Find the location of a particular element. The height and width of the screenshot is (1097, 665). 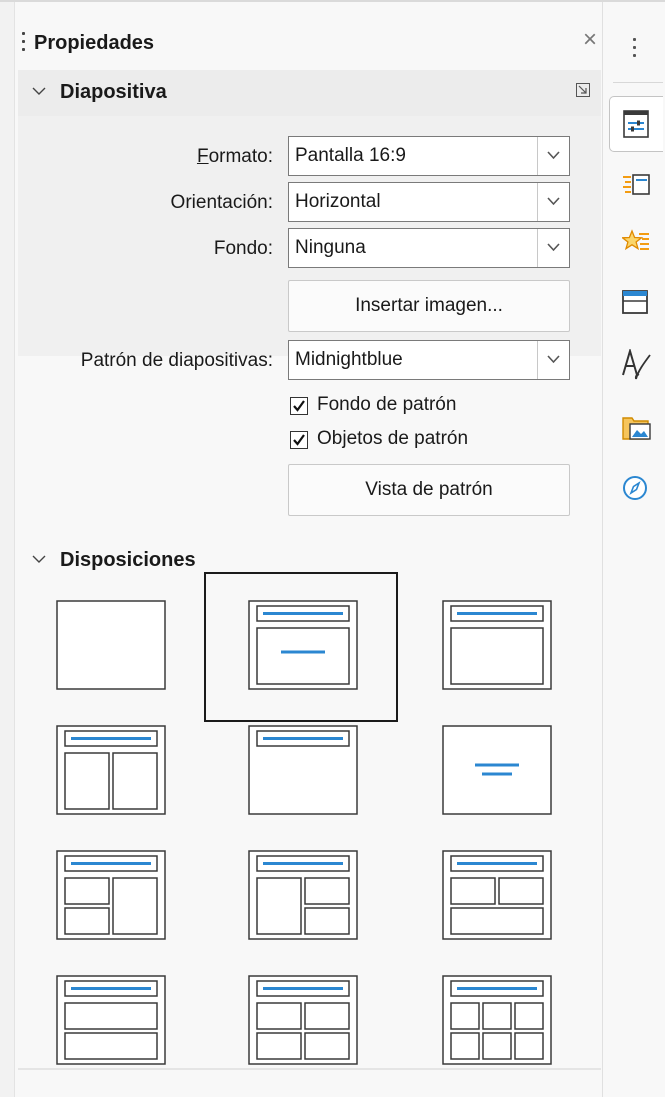

orientation-label: Orientación: is located at coordinates (221, 202).